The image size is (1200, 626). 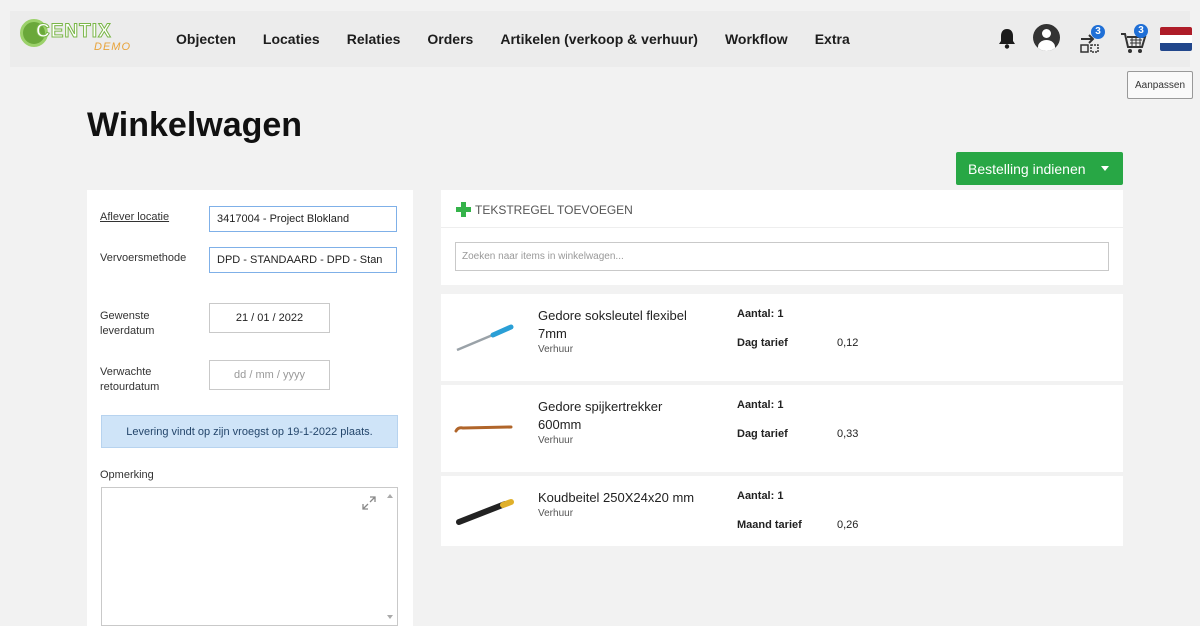 I want to click on page-title: Winkelwagen, so click(x=195, y=125).